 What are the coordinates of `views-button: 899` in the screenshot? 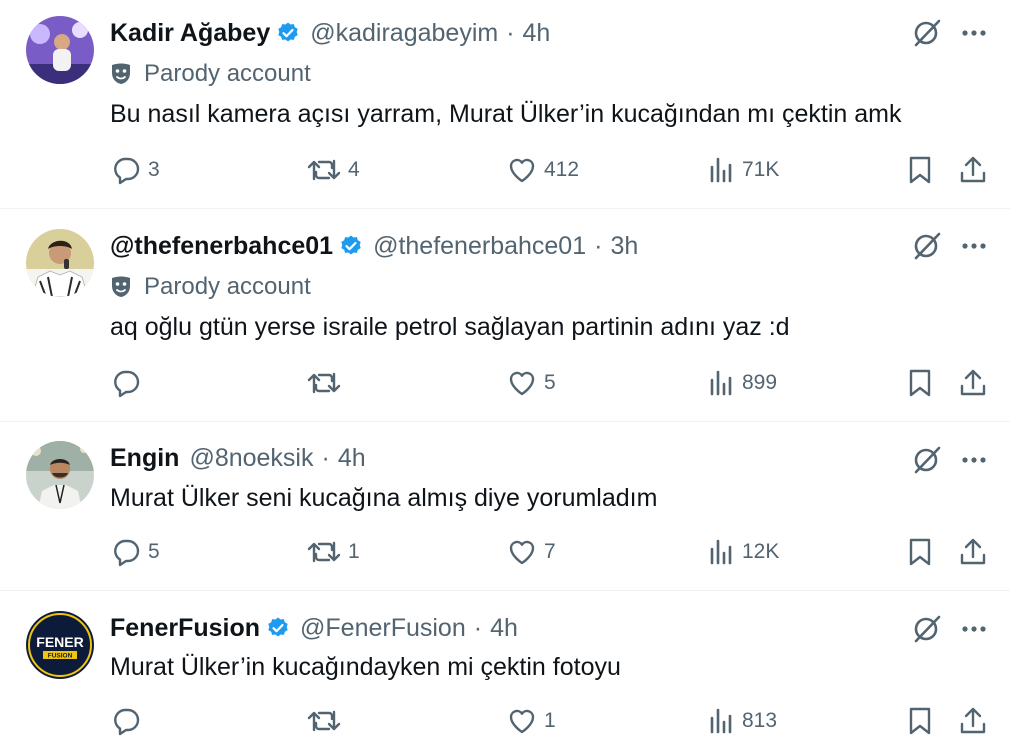 It's located at (742, 383).